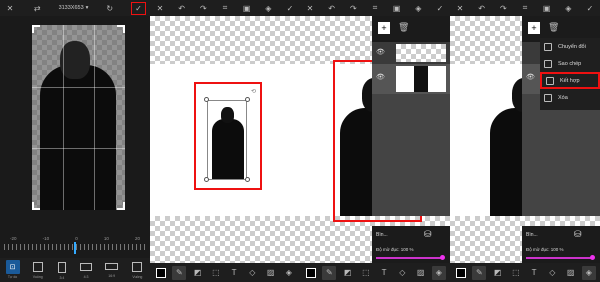  I want to click on merge-icon, so click(550, 80).